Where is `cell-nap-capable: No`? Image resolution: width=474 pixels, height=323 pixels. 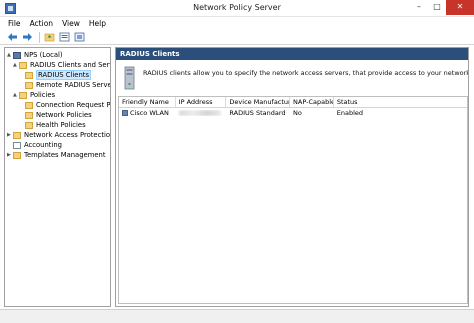
cell-nap-capable: No is located at coordinates (297, 113).